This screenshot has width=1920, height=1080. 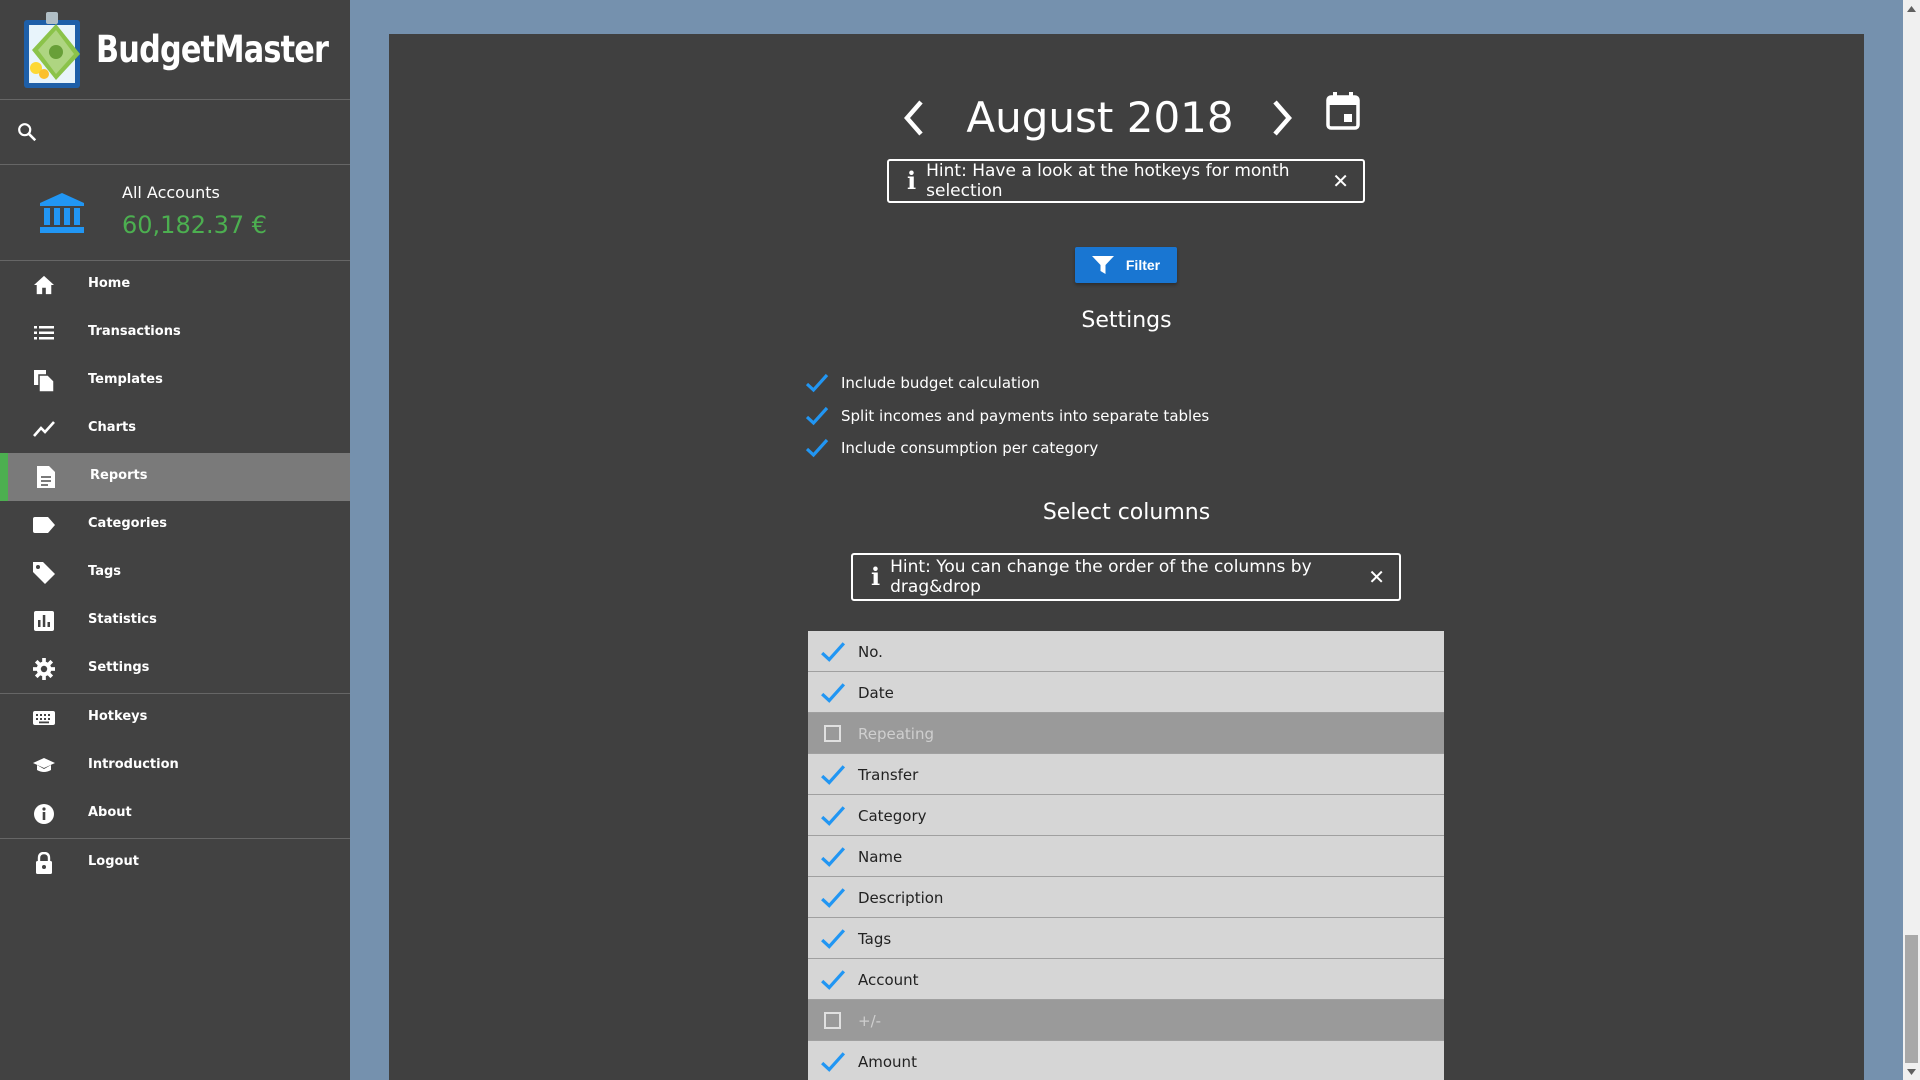 What do you see at coordinates (133, 764) in the screenshot?
I see `sidebar-item-label: Introduction` at bounding box center [133, 764].